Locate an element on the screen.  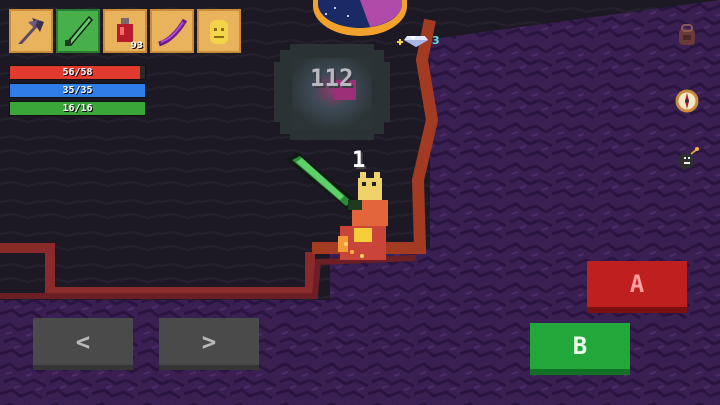
a-button: A is located at coordinates (637, 287).